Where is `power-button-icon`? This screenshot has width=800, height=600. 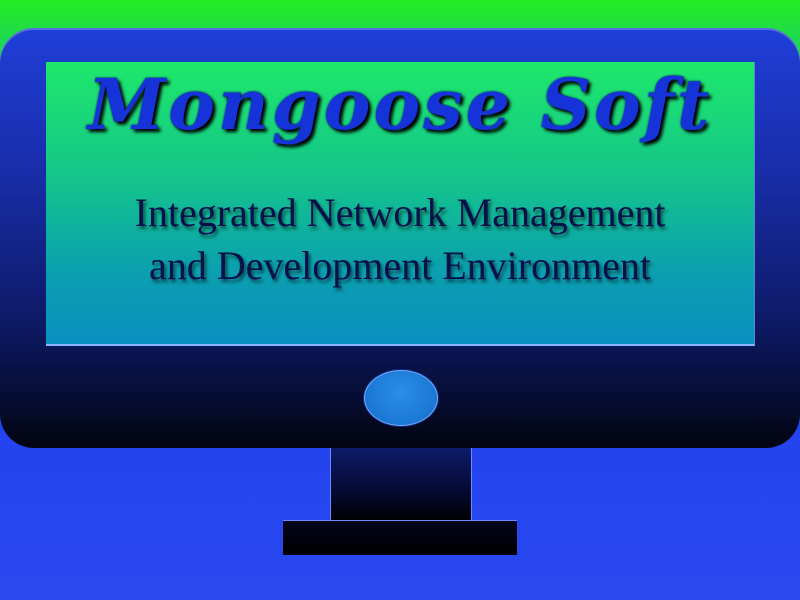
power-button-icon is located at coordinates (401, 398).